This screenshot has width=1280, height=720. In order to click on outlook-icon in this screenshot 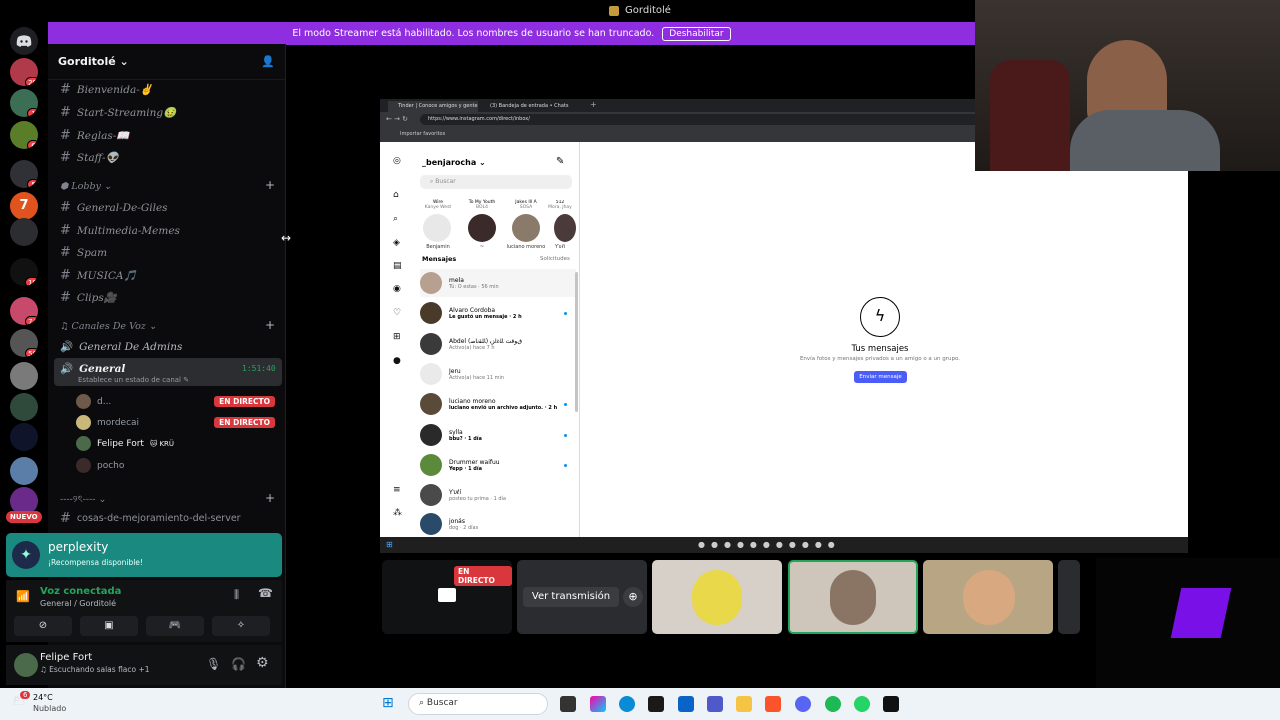, I will do `click(686, 704)`.